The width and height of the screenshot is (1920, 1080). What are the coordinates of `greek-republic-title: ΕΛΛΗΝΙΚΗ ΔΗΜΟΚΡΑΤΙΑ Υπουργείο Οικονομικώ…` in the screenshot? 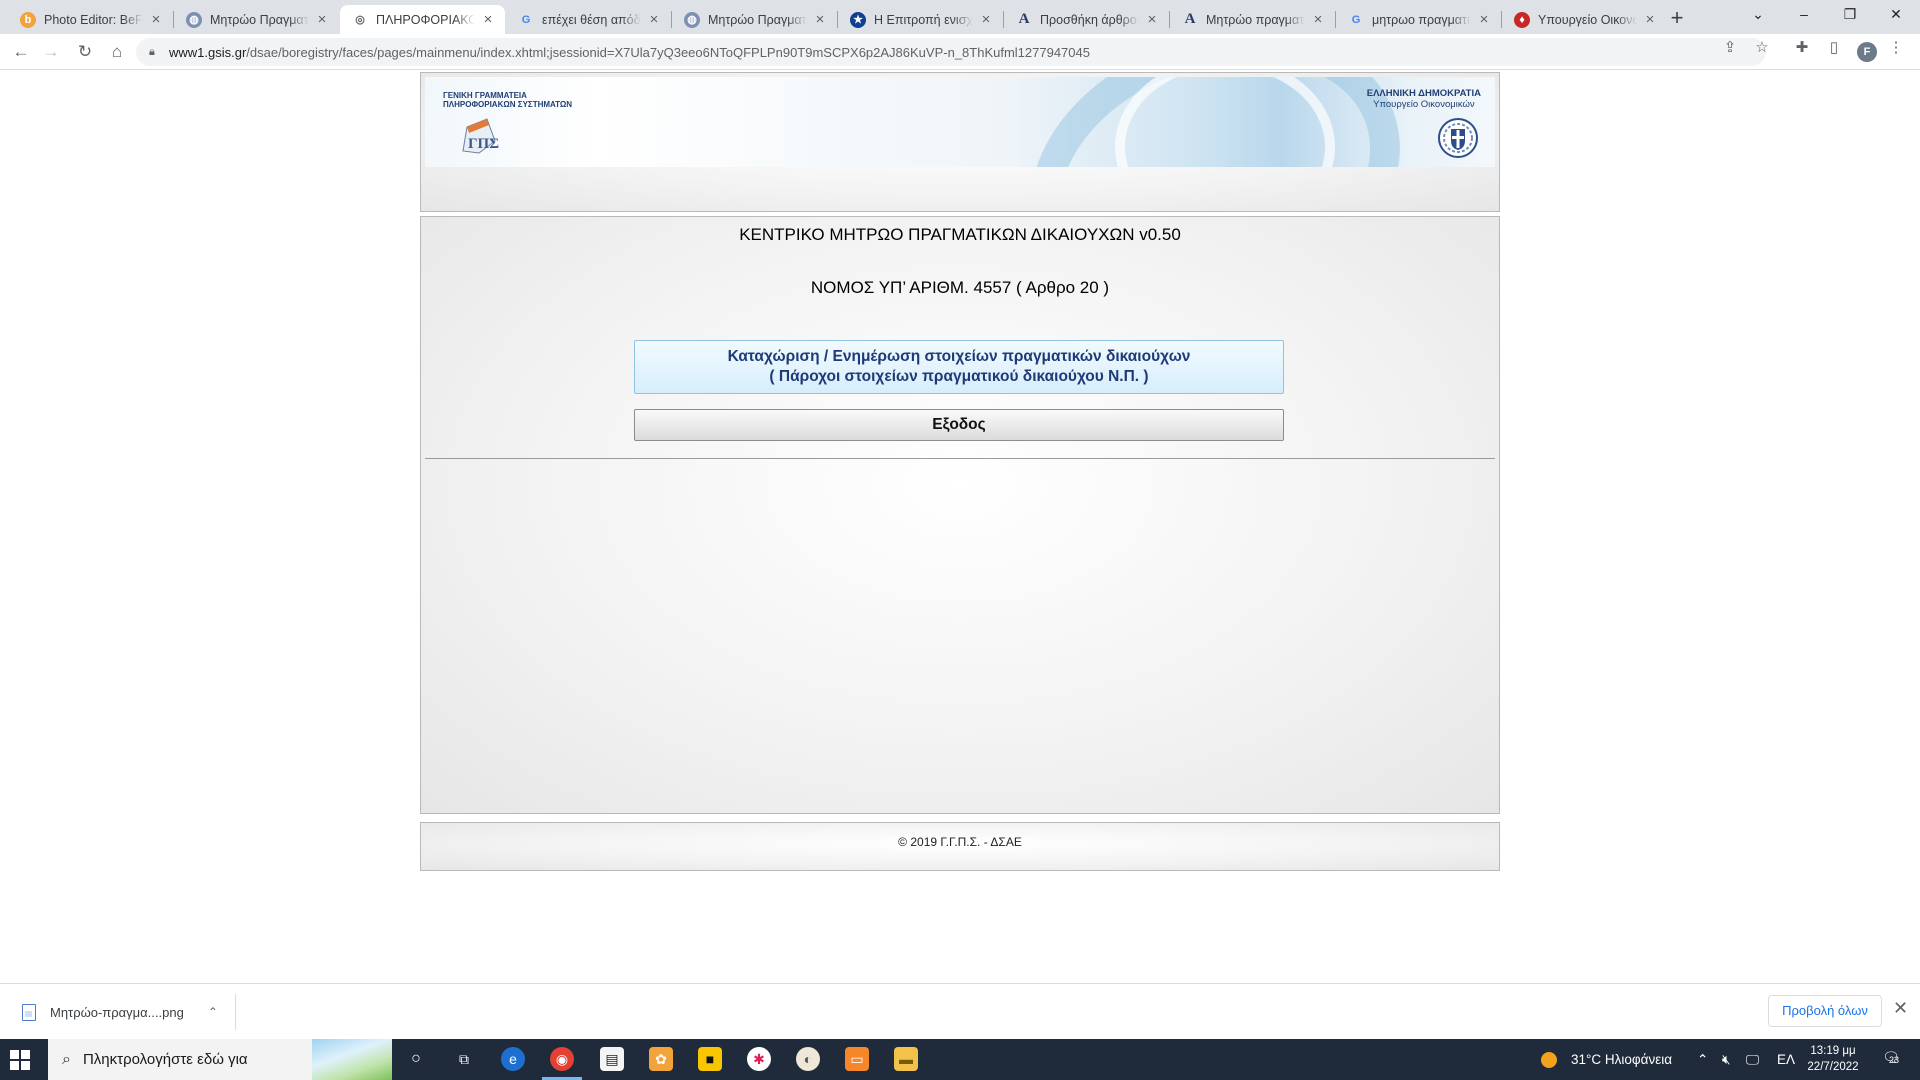 It's located at (1424, 99).